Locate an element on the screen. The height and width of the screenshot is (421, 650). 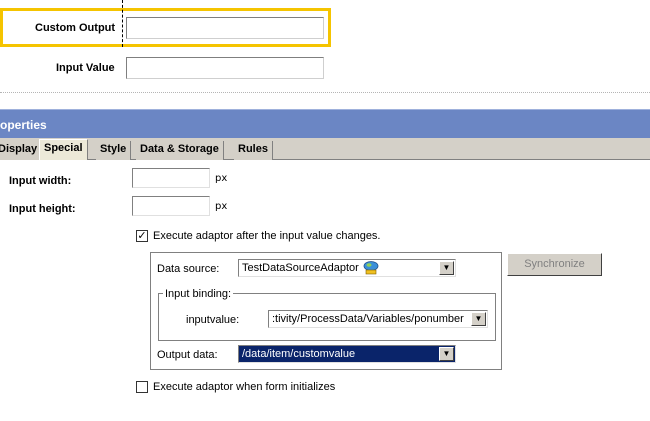
input-height-unit: px is located at coordinates (221, 206).